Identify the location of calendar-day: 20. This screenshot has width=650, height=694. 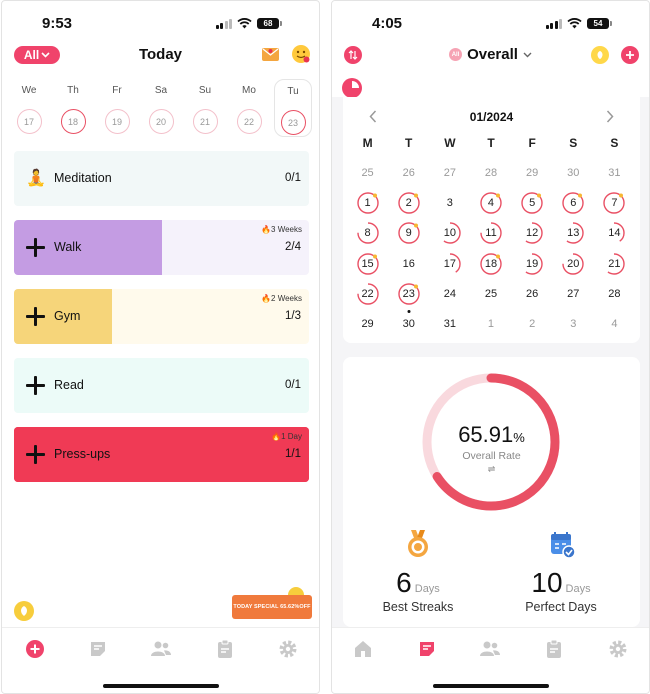
(573, 264).